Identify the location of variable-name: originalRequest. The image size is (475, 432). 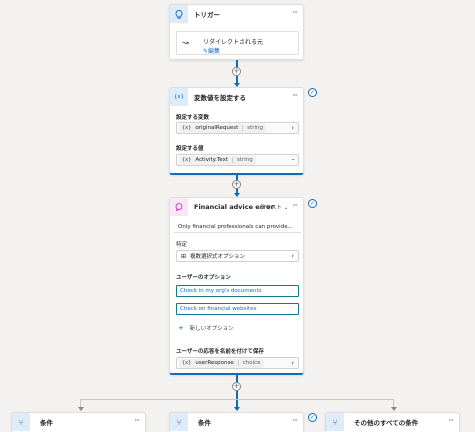
(217, 128).